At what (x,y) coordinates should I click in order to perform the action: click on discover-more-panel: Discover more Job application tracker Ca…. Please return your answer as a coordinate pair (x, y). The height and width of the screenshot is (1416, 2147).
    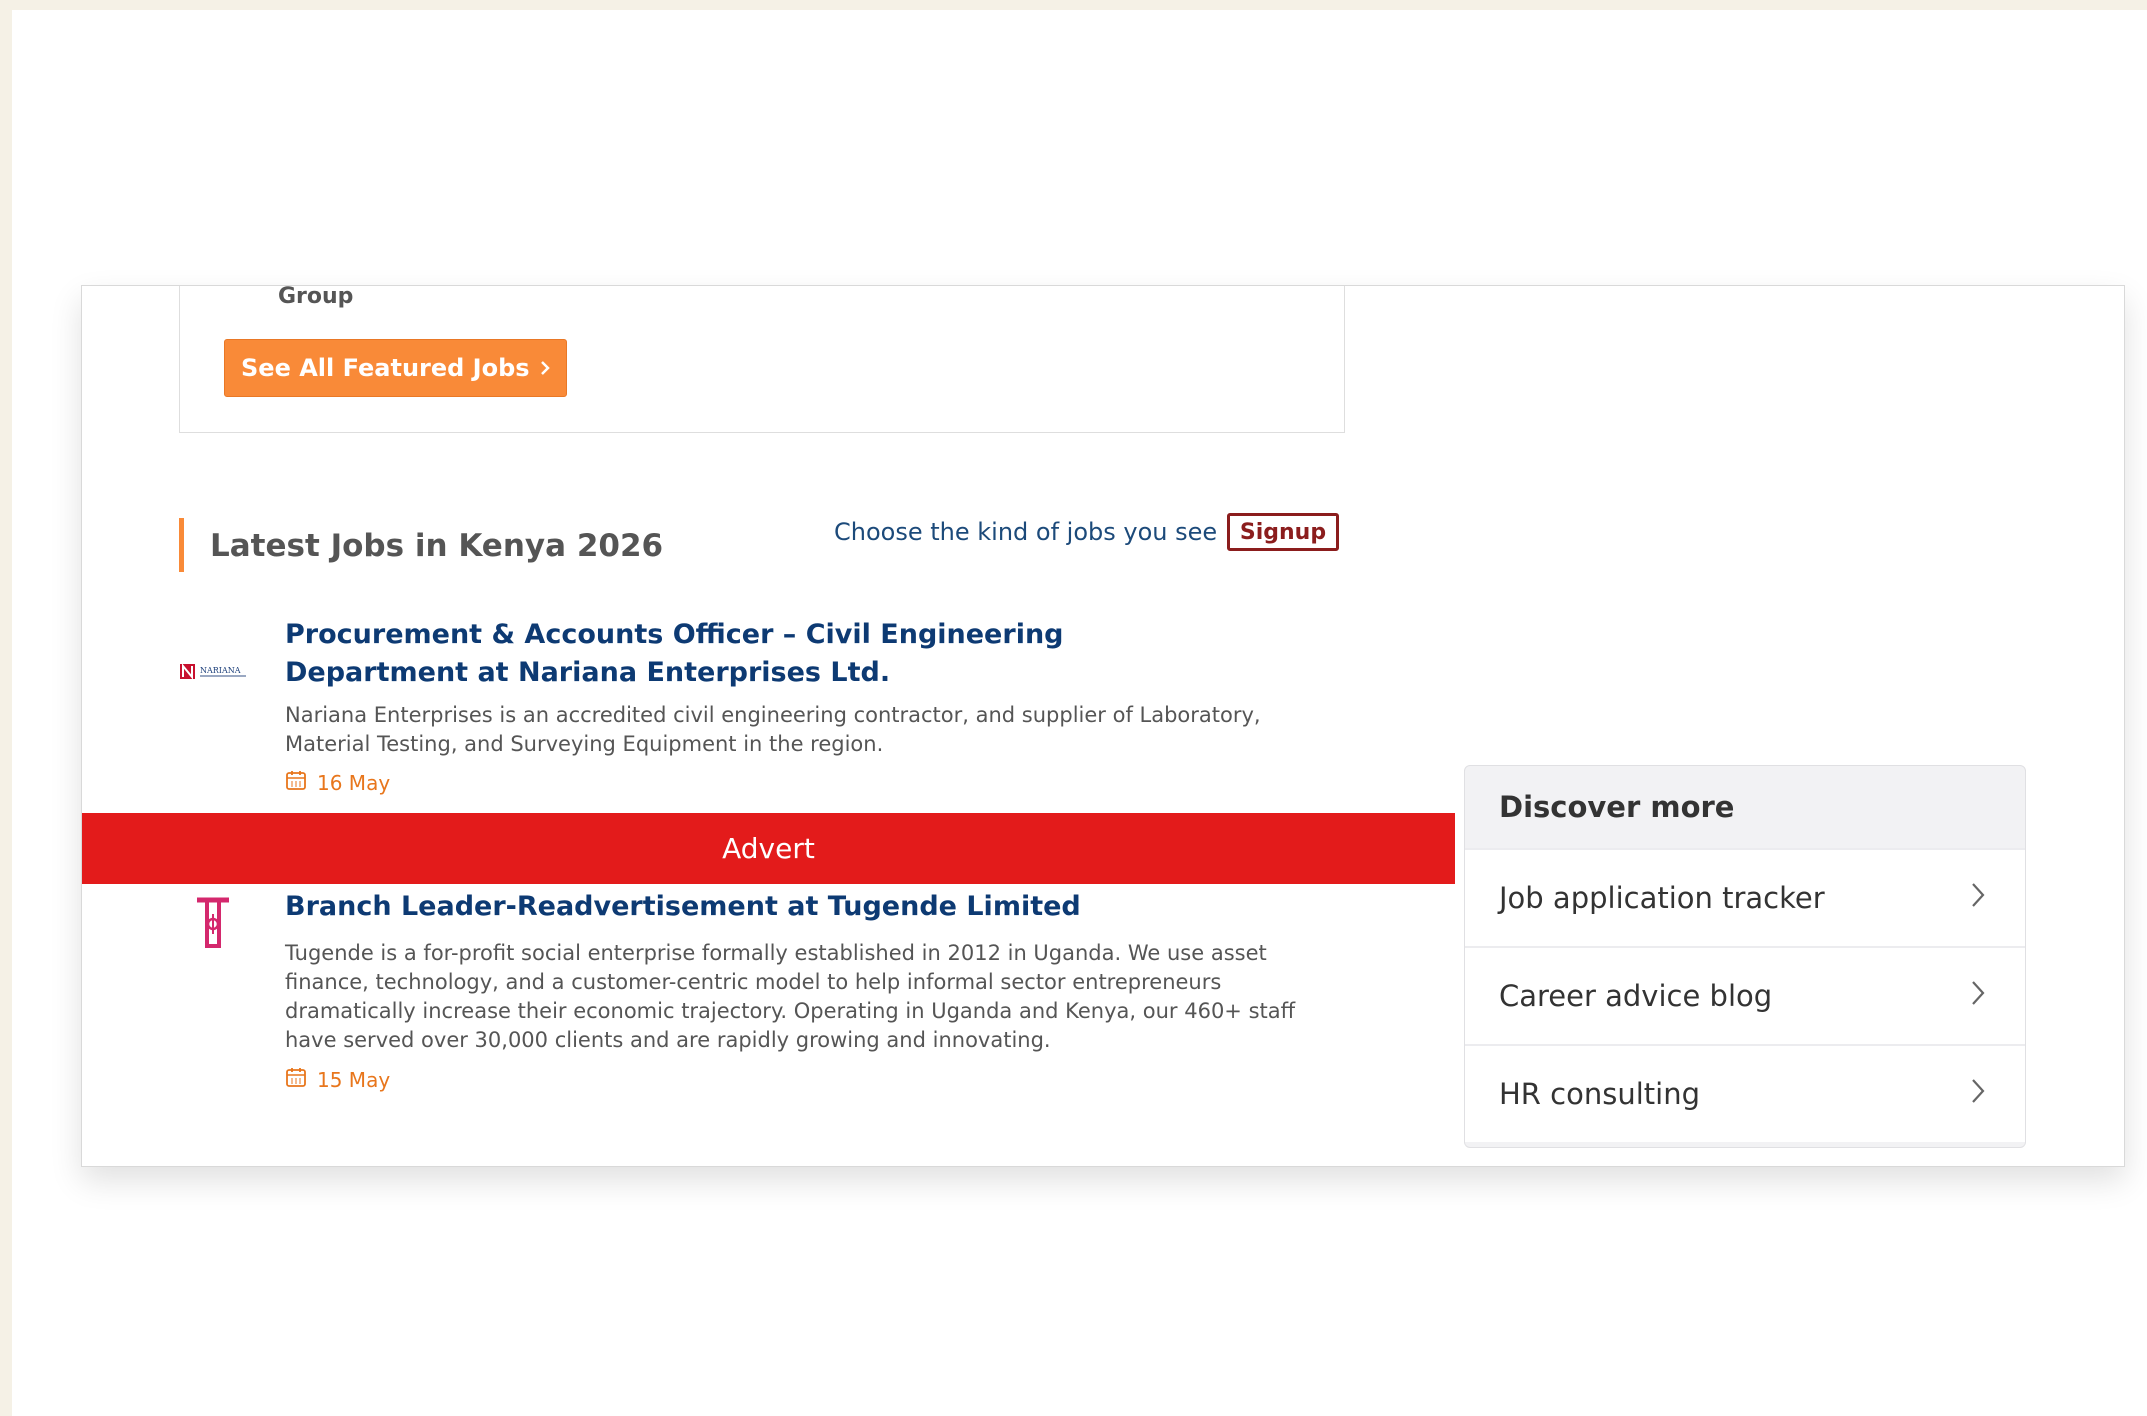
    Looking at the image, I should click on (1745, 956).